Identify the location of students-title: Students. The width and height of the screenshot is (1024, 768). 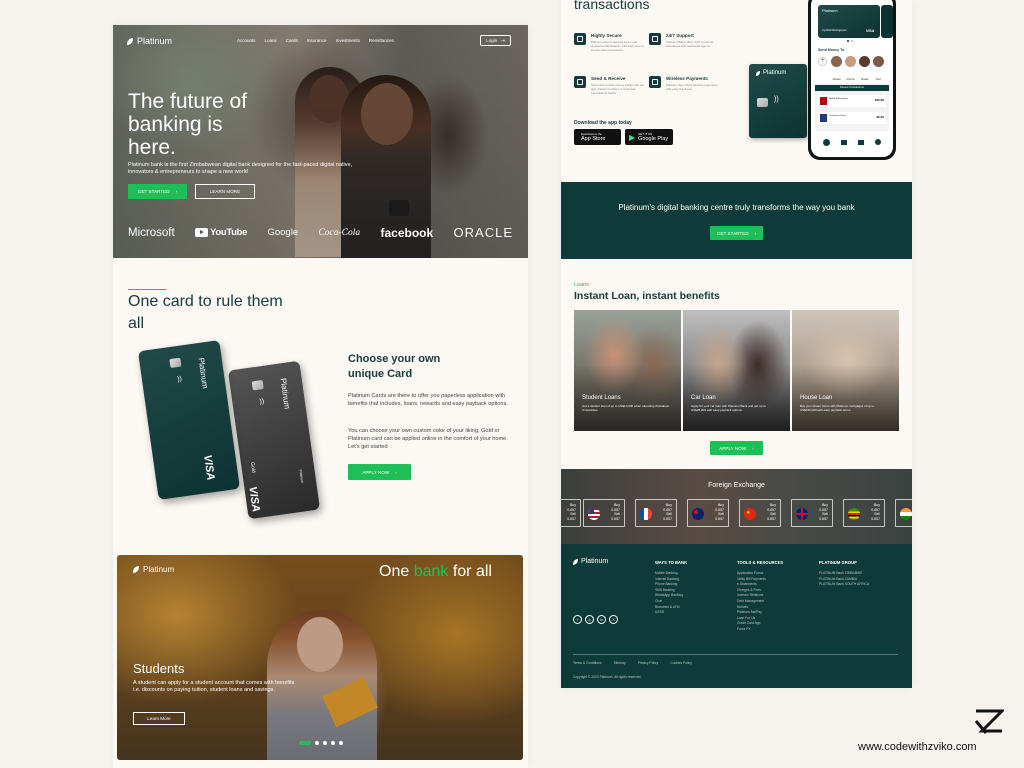
(159, 668).